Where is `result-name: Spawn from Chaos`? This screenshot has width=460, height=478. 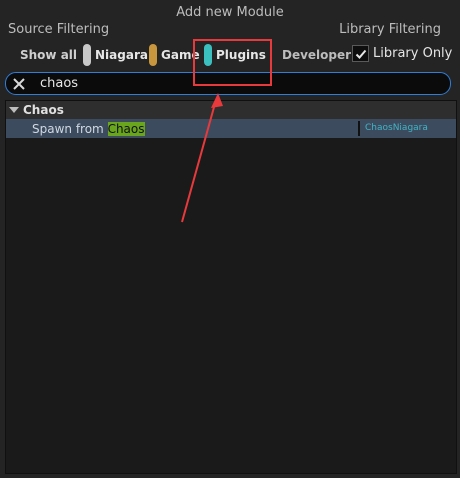 result-name: Spawn from Chaos is located at coordinates (88, 128).